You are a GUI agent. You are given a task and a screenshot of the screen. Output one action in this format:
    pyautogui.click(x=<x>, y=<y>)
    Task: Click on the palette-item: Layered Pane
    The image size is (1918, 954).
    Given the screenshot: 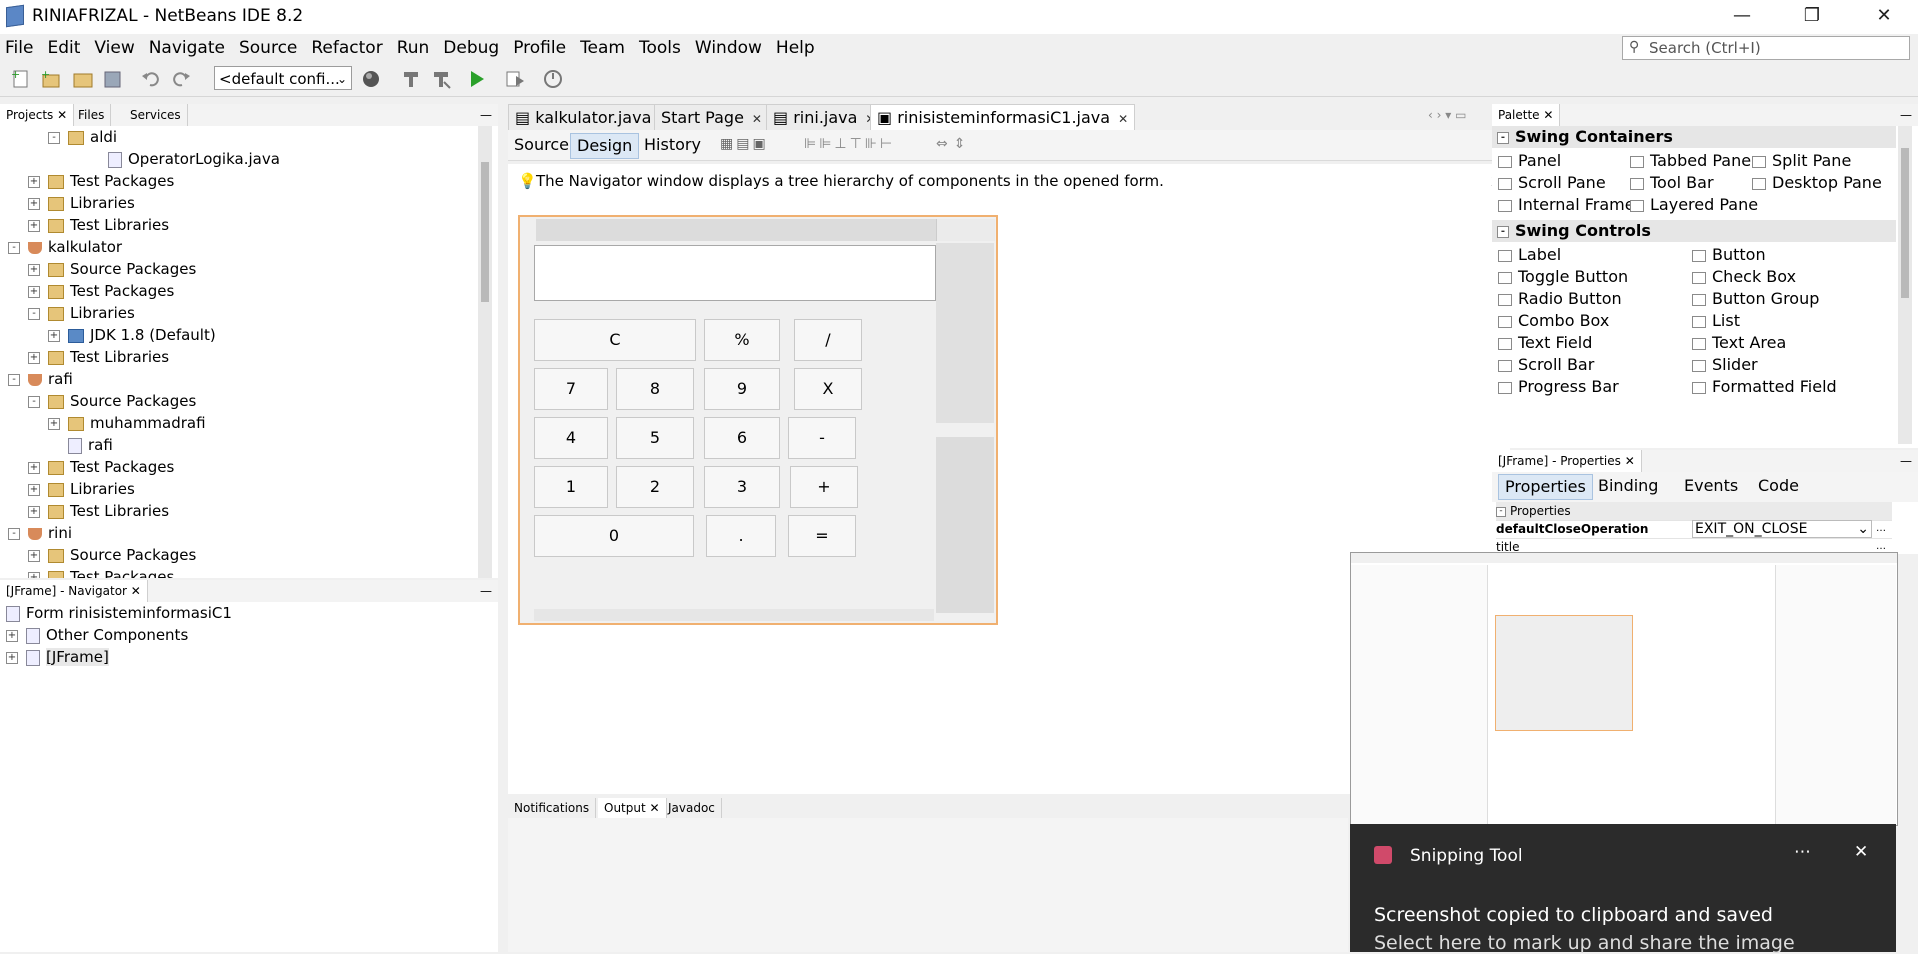 What is the action you would take?
    pyautogui.click(x=1694, y=205)
    